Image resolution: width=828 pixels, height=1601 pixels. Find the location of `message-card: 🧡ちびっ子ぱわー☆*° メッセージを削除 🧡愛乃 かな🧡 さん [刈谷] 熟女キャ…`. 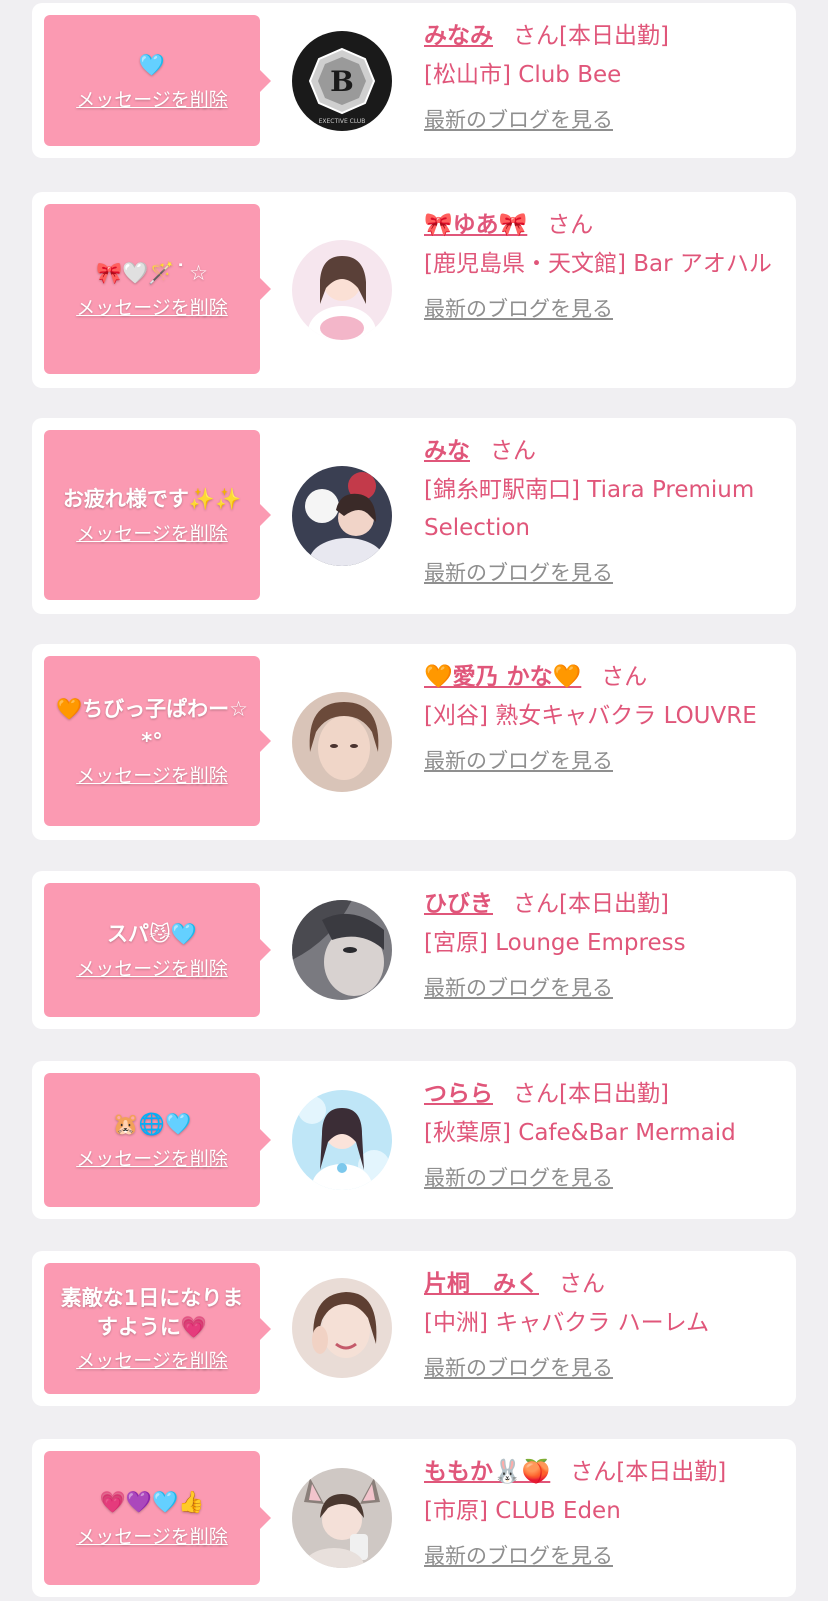

message-card: 🧡ちびっ子ぱわー☆*° メッセージを削除 🧡愛乃 かな🧡 さん [刈谷] 熟女キャ… is located at coordinates (414, 742).